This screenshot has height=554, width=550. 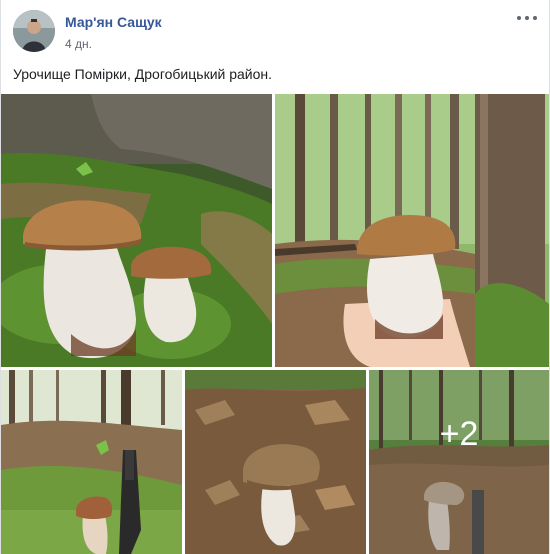 I want to click on post-caption: Урочище Помірки, Дрогобицький район., so click(x=143, y=74).